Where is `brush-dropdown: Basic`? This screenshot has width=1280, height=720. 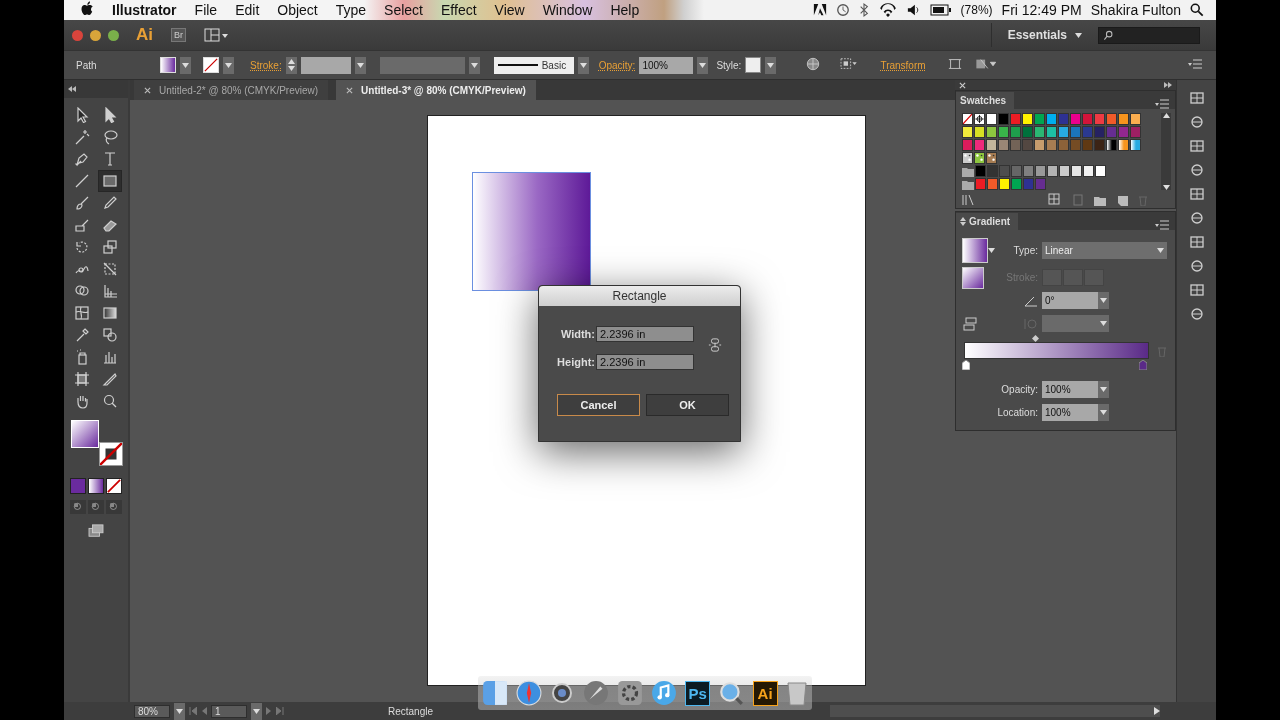
brush-dropdown: Basic is located at coordinates (533, 65).